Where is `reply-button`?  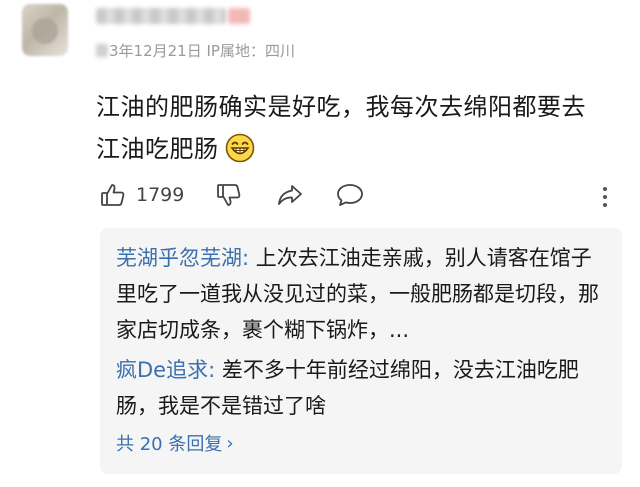
reply-button is located at coordinates (350, 195).